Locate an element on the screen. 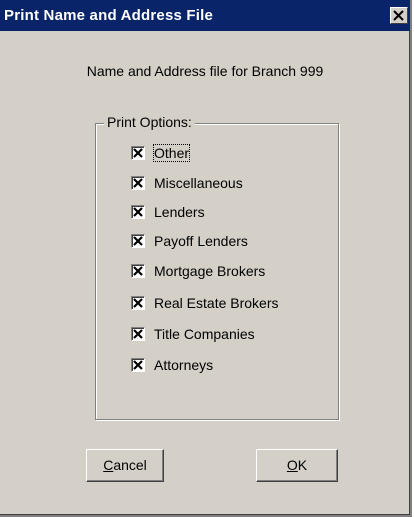  checkbox-label: Title Companies is located at coordinates (204, 334).